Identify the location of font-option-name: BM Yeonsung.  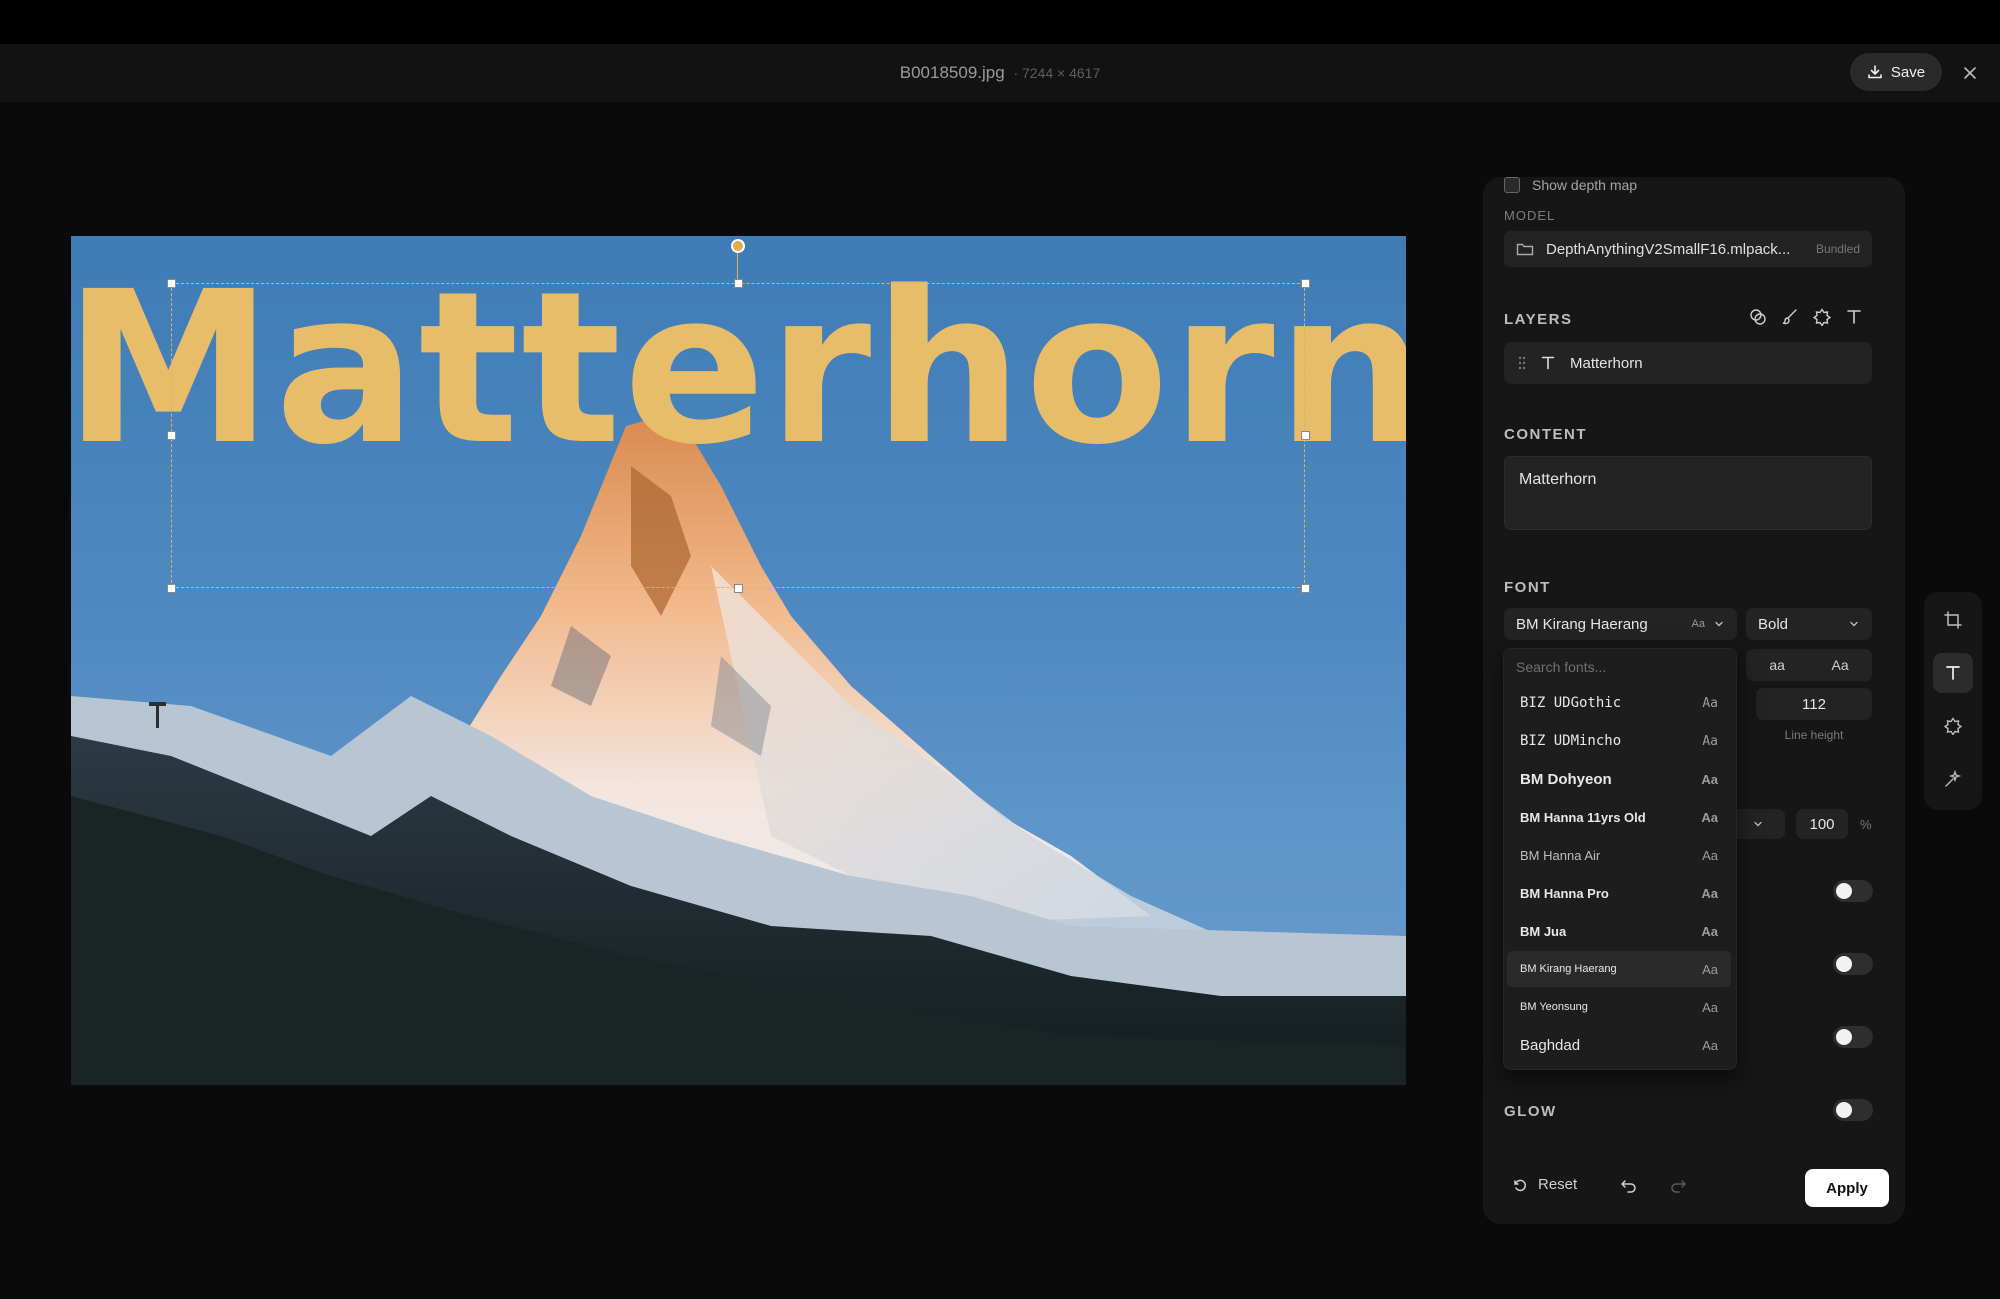
(1554, 1007).